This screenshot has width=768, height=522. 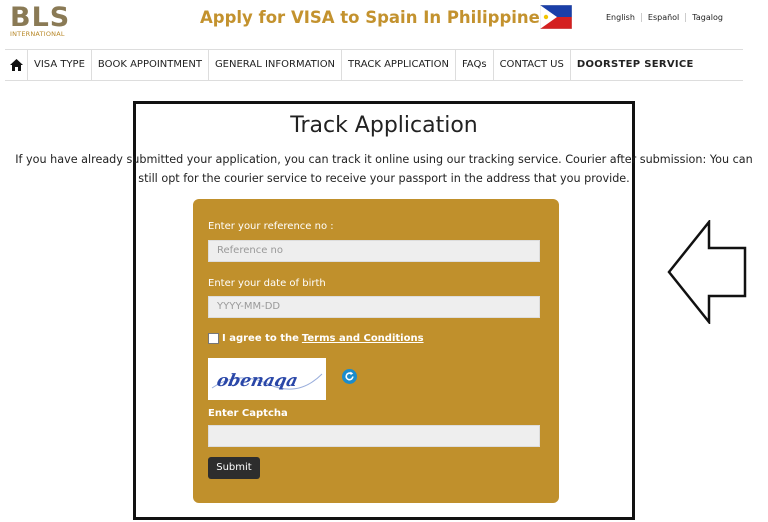 I want to click on agree-terms: I agree to the Terms and Conditions, so click(x=316, y=338).